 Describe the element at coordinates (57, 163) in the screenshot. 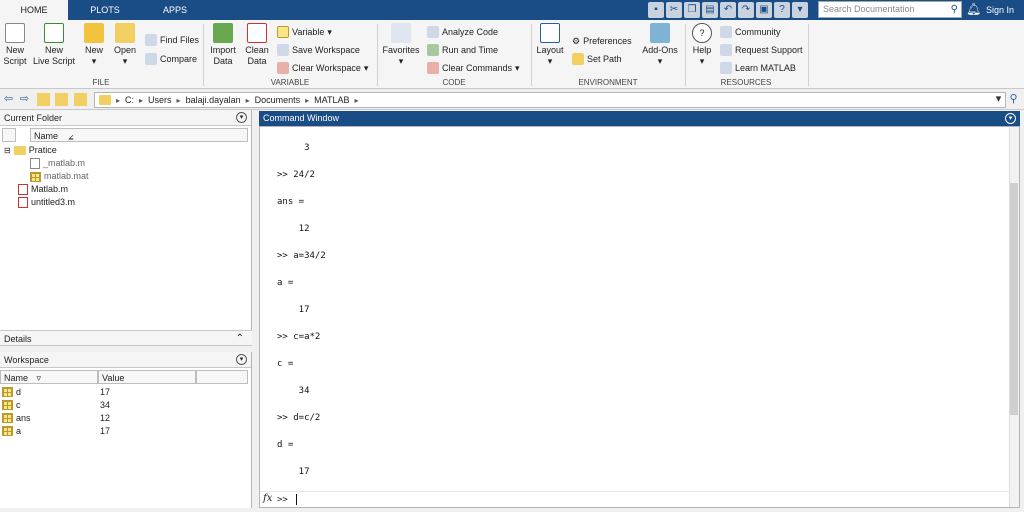

I see `file-row: _matlab.m` at that location.